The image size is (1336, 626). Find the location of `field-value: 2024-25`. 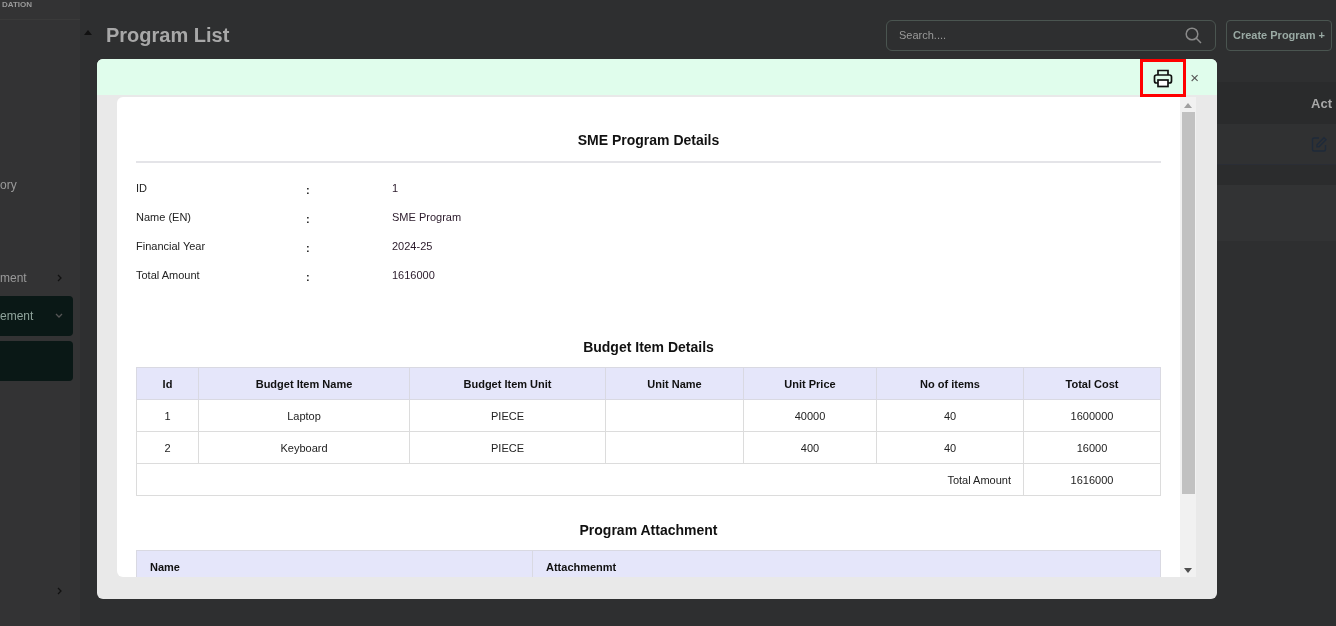

field-value: 2024-25 is located at coordinates (412, 245).